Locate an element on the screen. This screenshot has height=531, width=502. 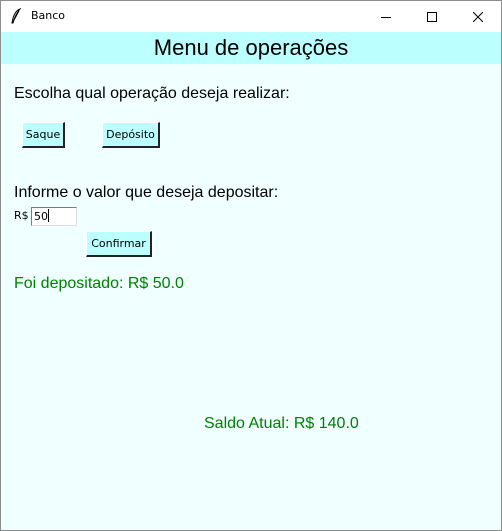
operation-prompt-label: Escolha qual operação deseja realizar: is located at coordinates (152, 93).